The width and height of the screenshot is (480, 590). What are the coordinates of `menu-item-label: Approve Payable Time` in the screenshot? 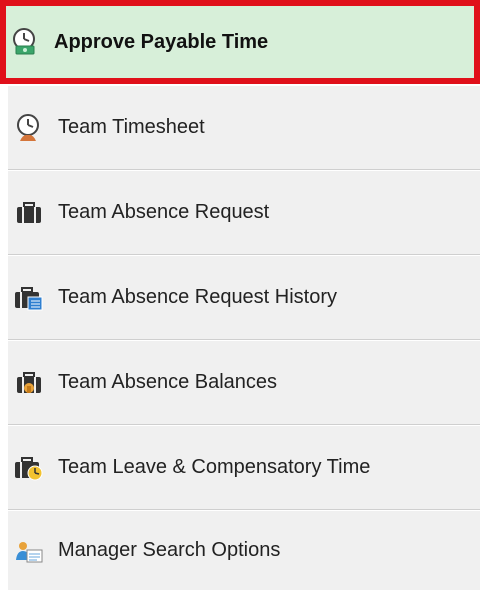 It's located at (161, 41).